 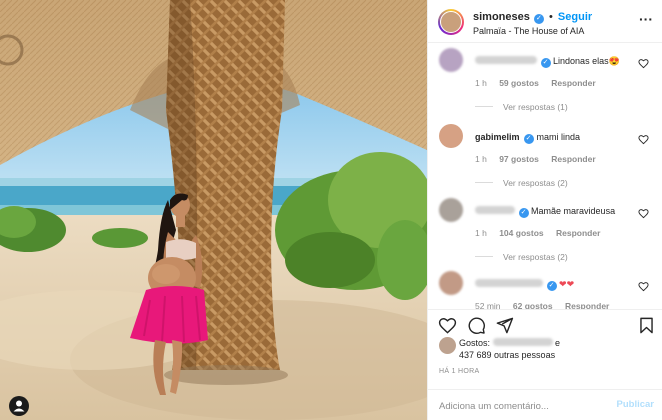 What do you see at coordinates (504, 325) in the screenshot?
I see `share-direct-icon` at bounding box center [504, 325].